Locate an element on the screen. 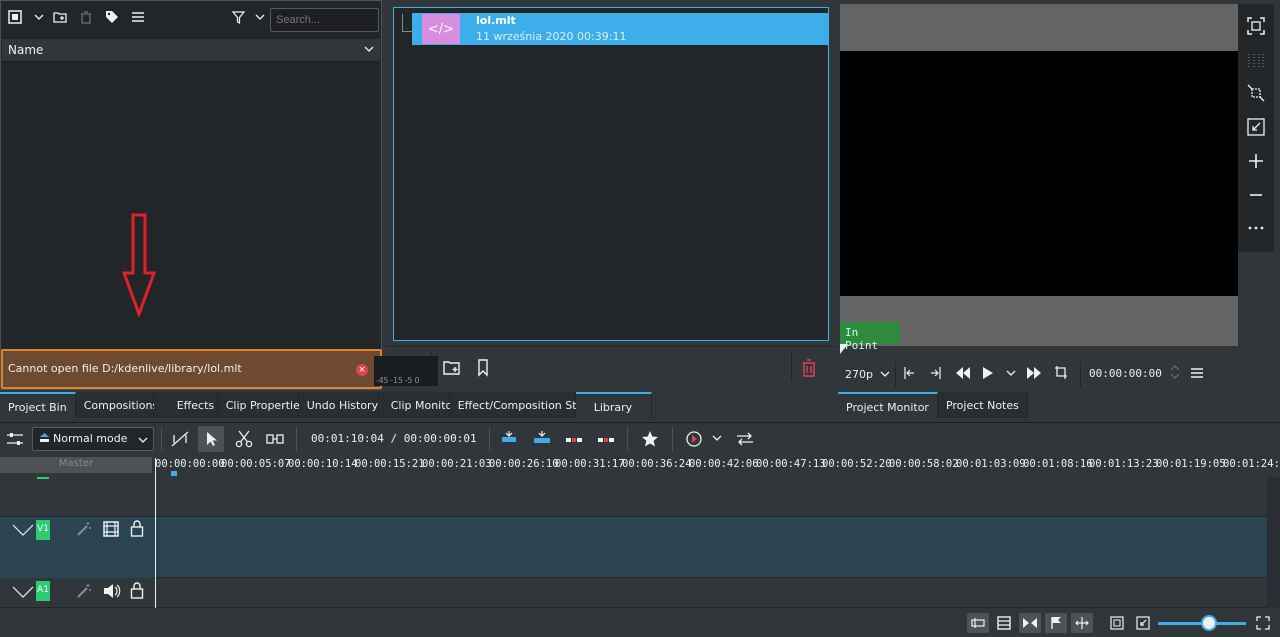 The width and height of the screenshot is (1280, 637). guides-icon is located at coordinates (1082, 623).